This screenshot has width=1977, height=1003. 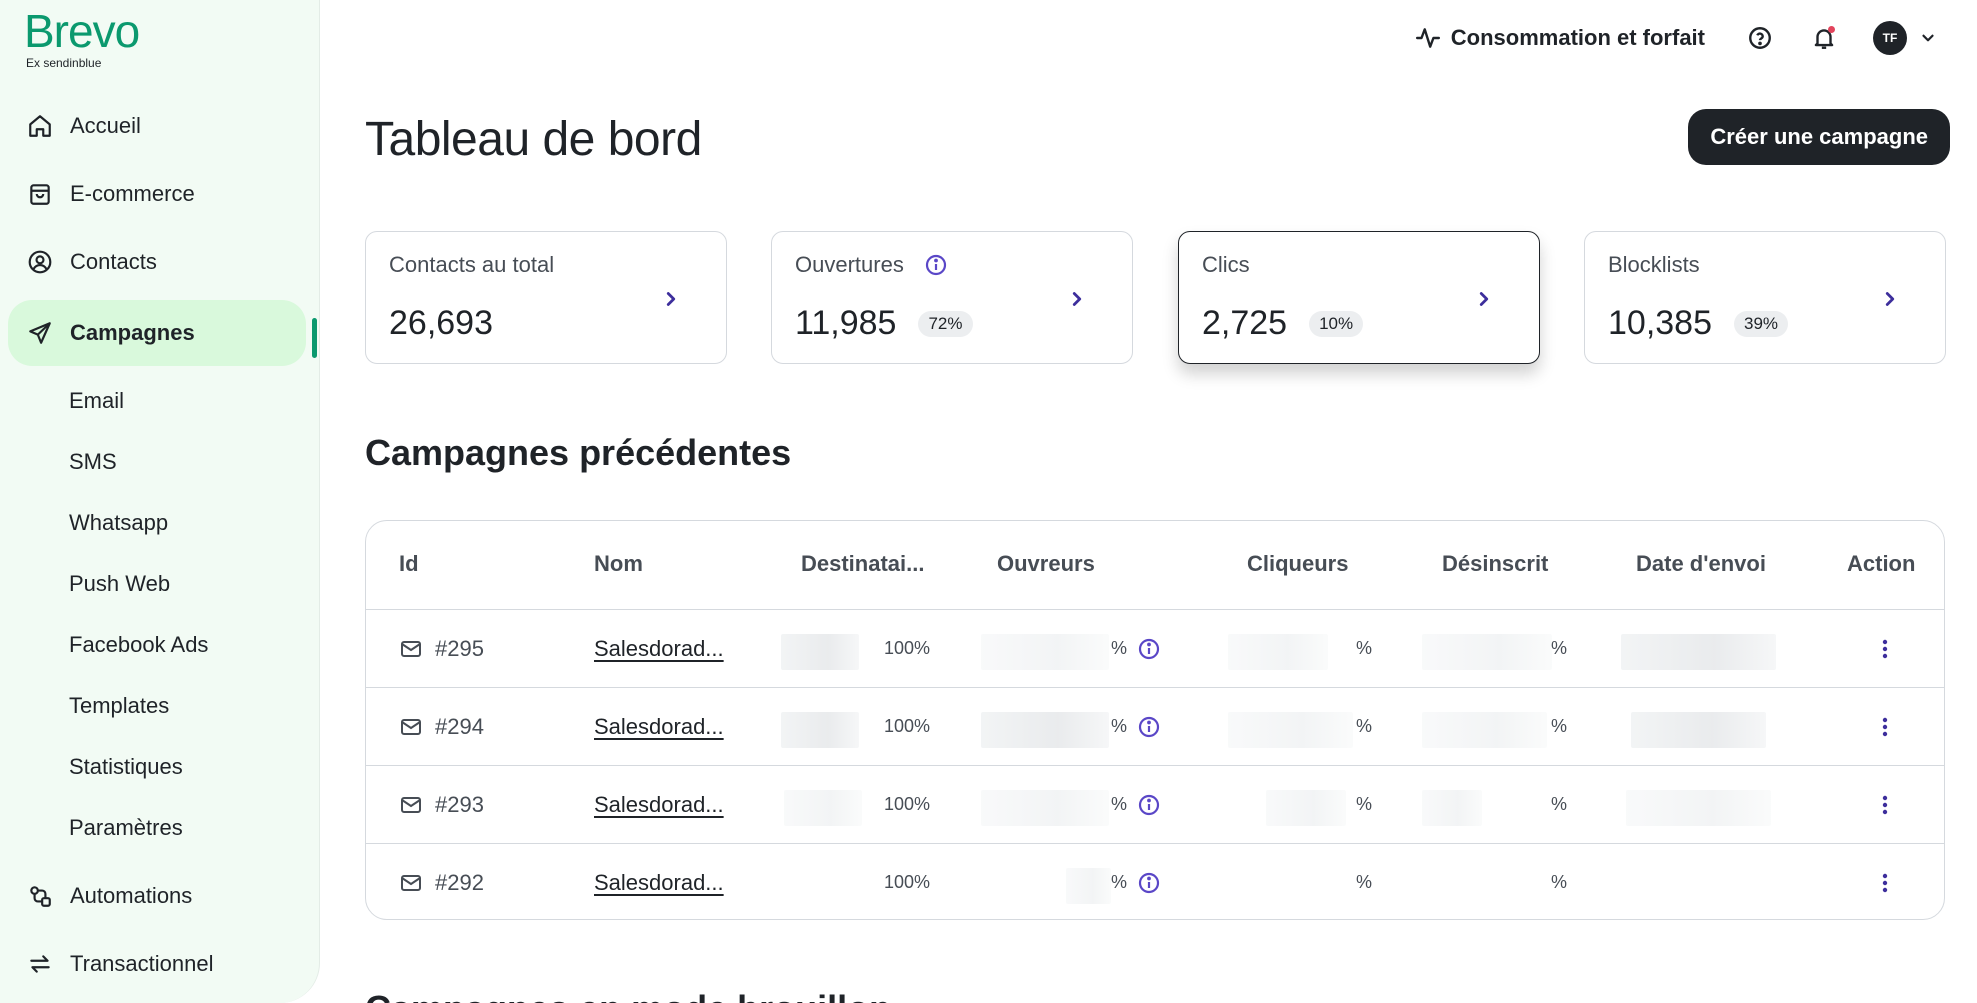 I want to click on subnav-item-email: Email, so click(x=160, y=400).